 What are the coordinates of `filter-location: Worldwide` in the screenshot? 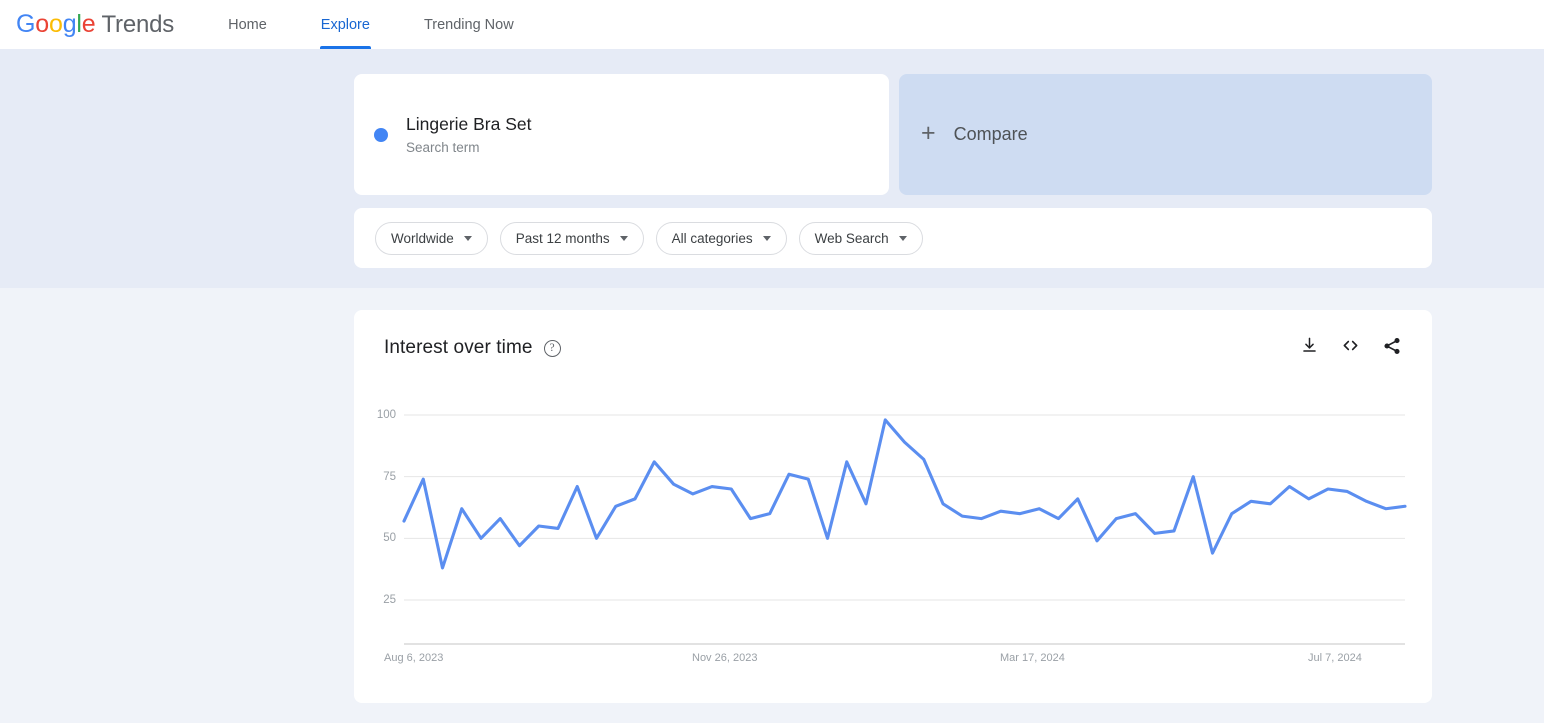 It's located at (431, 238).